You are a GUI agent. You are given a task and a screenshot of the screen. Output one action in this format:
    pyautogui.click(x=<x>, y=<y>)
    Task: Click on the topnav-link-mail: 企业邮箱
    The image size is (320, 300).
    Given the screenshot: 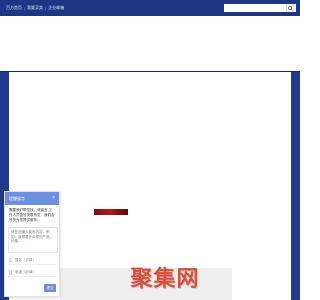 What is the action you would take?
    pyautogui.click(x=56, y=8)
    